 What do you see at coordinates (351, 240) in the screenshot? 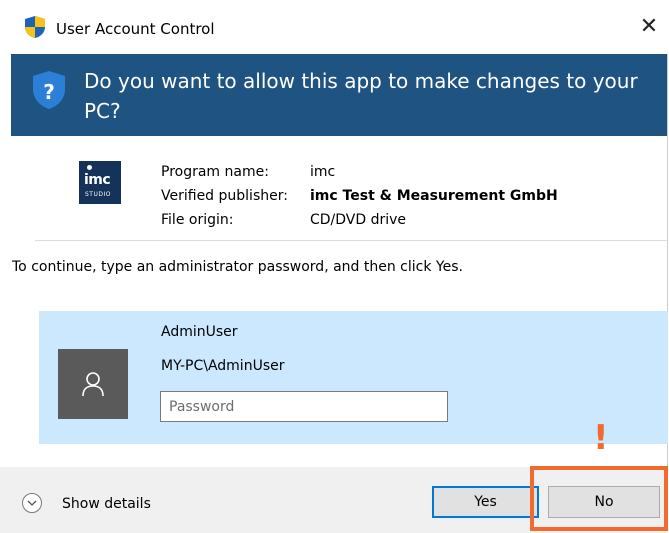
I see `divider` at bounding box center [351, 240].